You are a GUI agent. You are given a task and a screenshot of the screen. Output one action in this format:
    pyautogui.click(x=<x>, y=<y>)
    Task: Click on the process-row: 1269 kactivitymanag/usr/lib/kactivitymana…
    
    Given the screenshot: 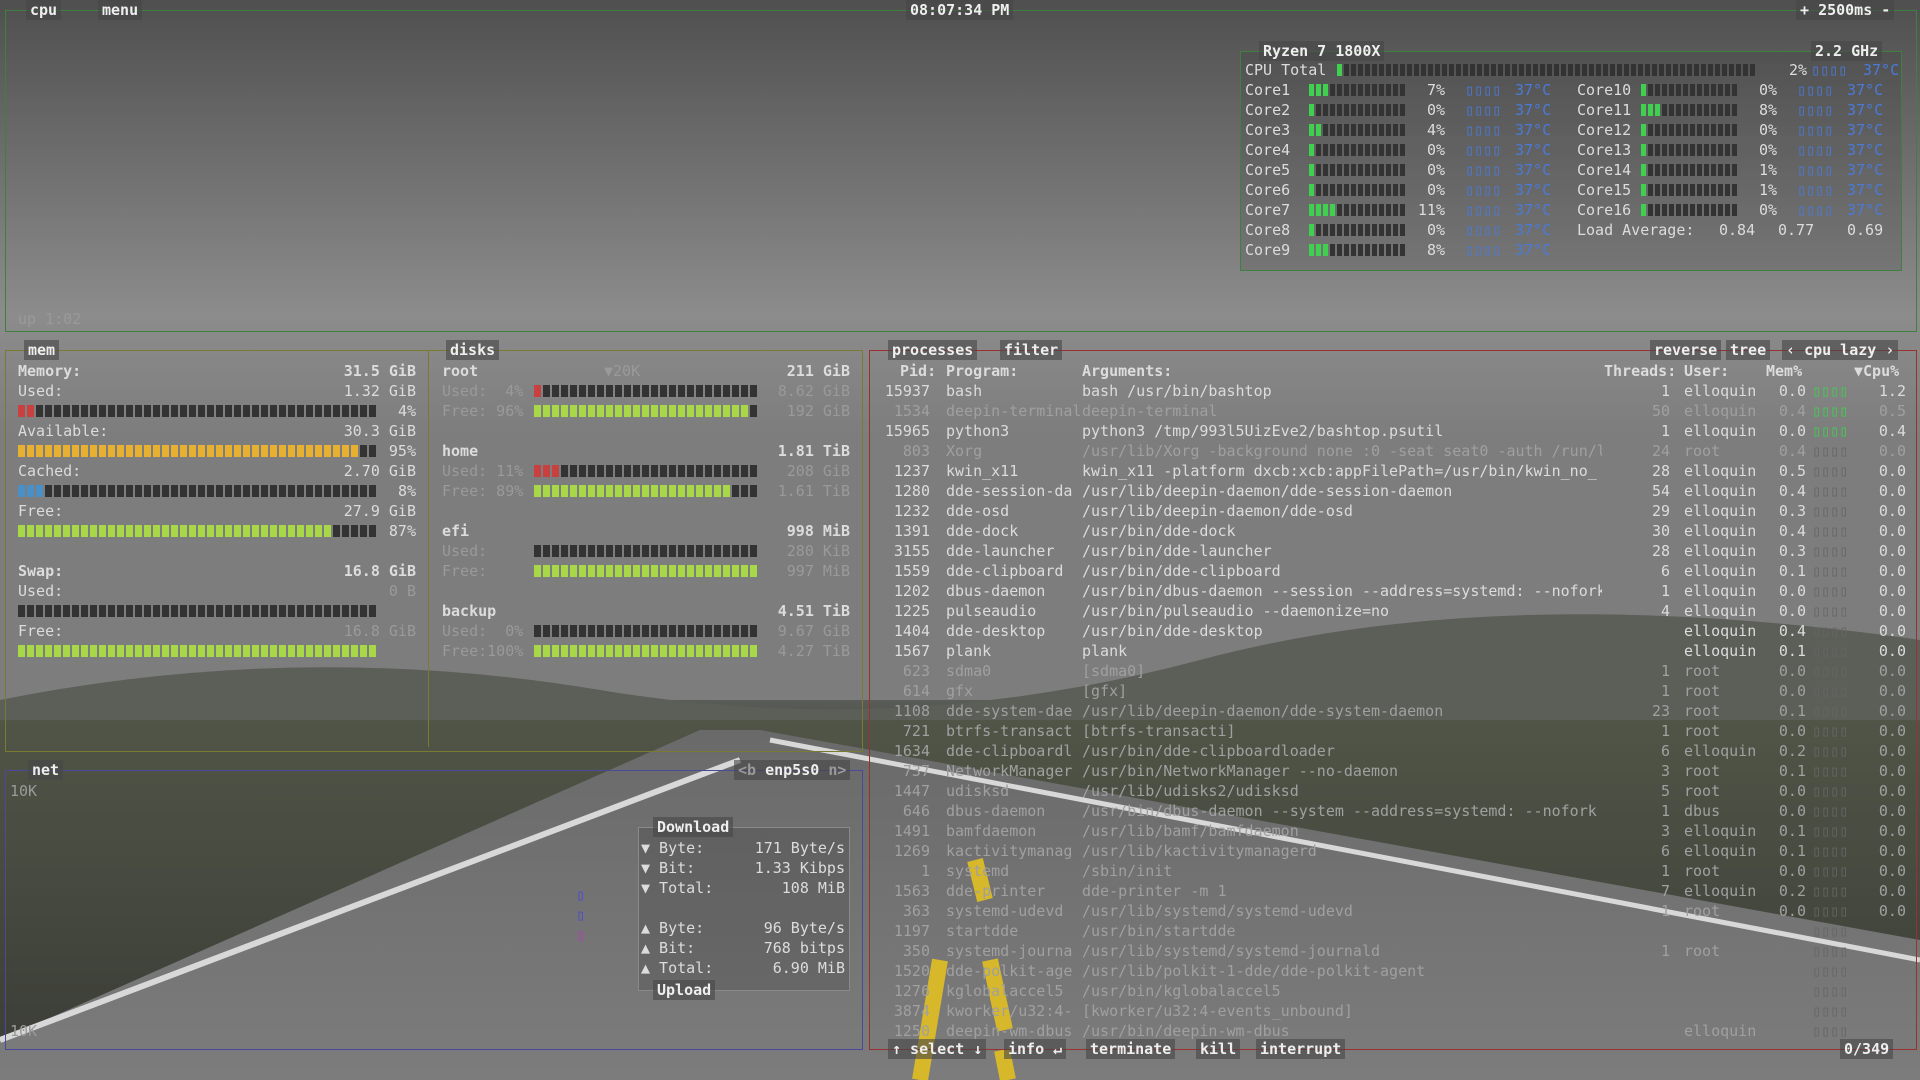 What is the action you would take?
    pyautogui.click(x=1390, y=851)
    